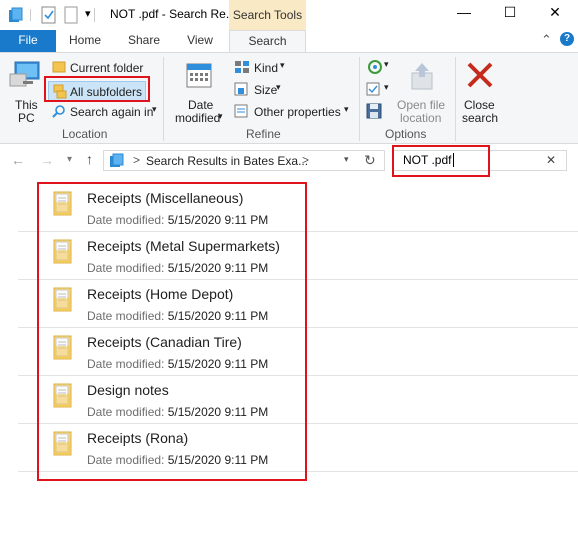 This screenshot has width=578, height=541. What do you see at coordinates (25, 91) in the screenshot?
I see `this-pc-button: This PC` at bounding box center [25, 91].